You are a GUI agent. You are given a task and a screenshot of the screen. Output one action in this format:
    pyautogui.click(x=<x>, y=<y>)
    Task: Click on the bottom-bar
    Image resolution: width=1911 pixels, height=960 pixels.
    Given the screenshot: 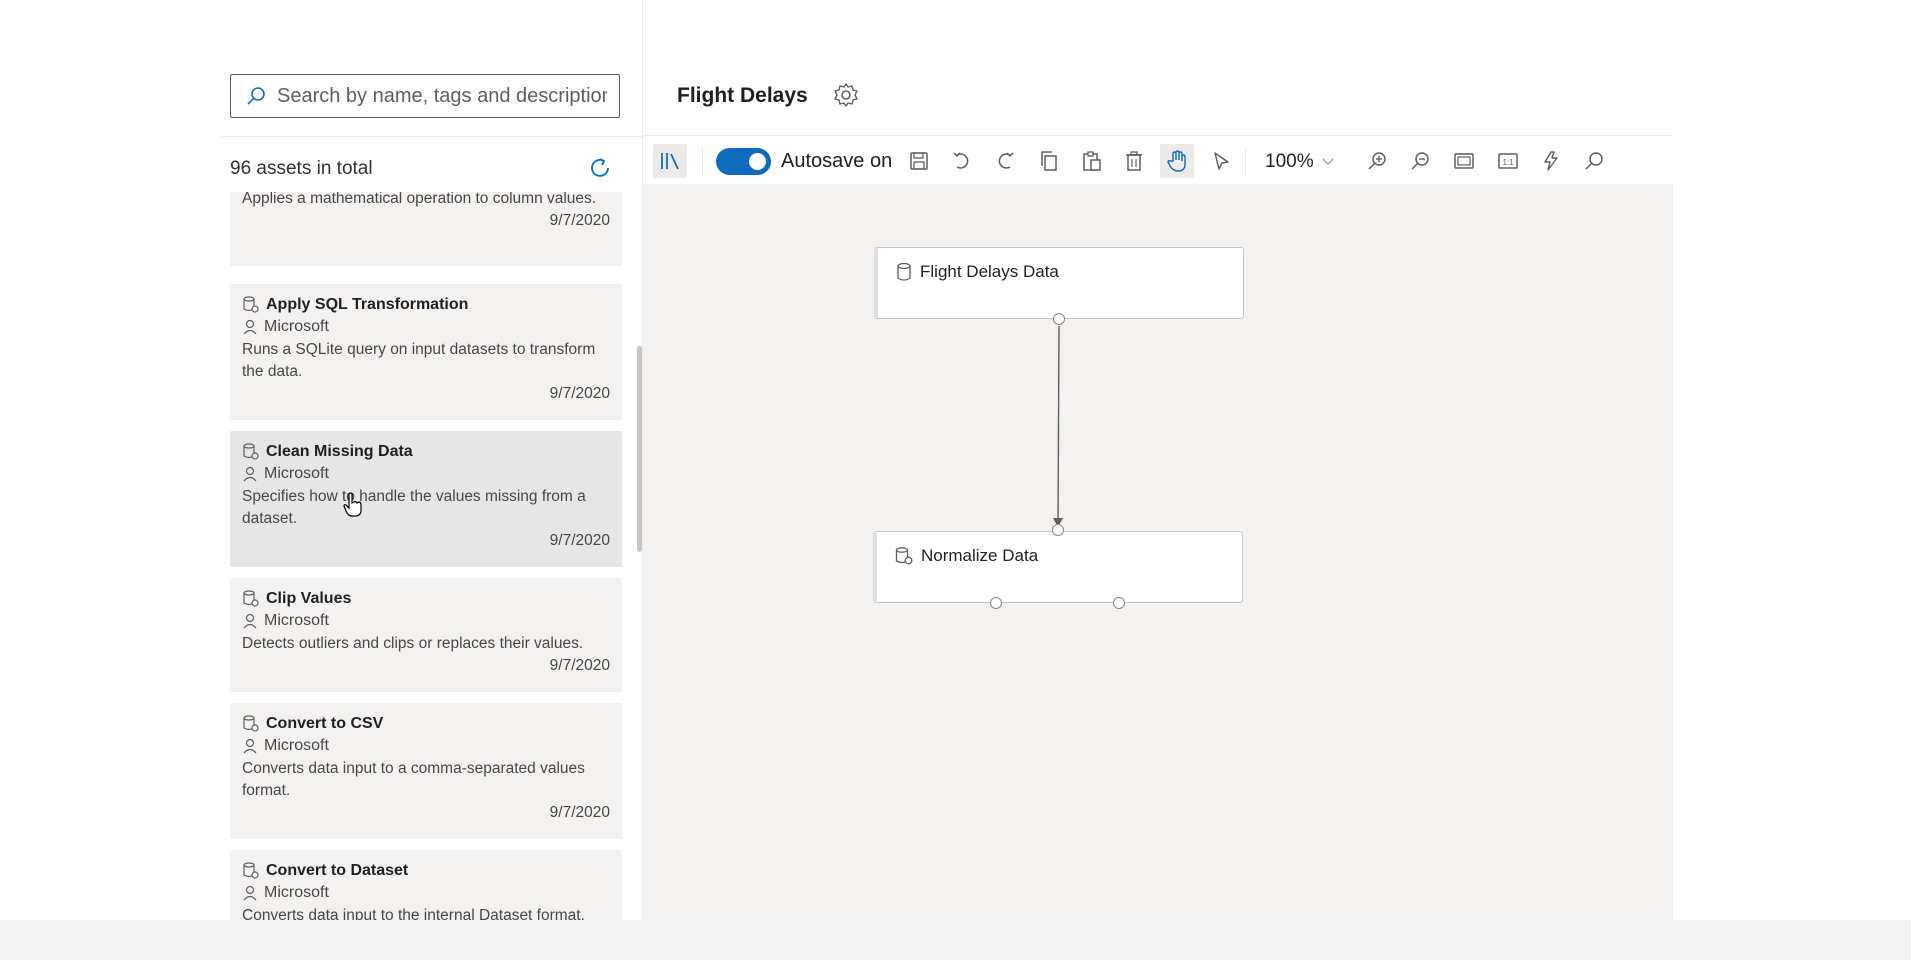 What is the action you would take?
    pyautogui.click(x=955, y=940)
    